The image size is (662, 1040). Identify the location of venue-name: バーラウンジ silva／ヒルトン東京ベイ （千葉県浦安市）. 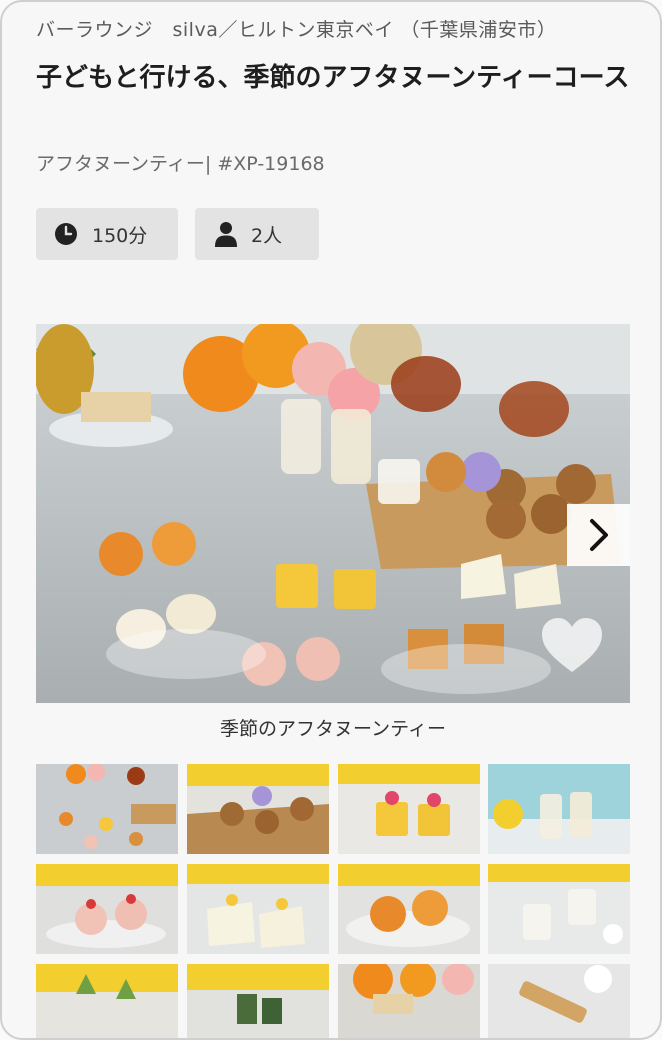
(296, 30).